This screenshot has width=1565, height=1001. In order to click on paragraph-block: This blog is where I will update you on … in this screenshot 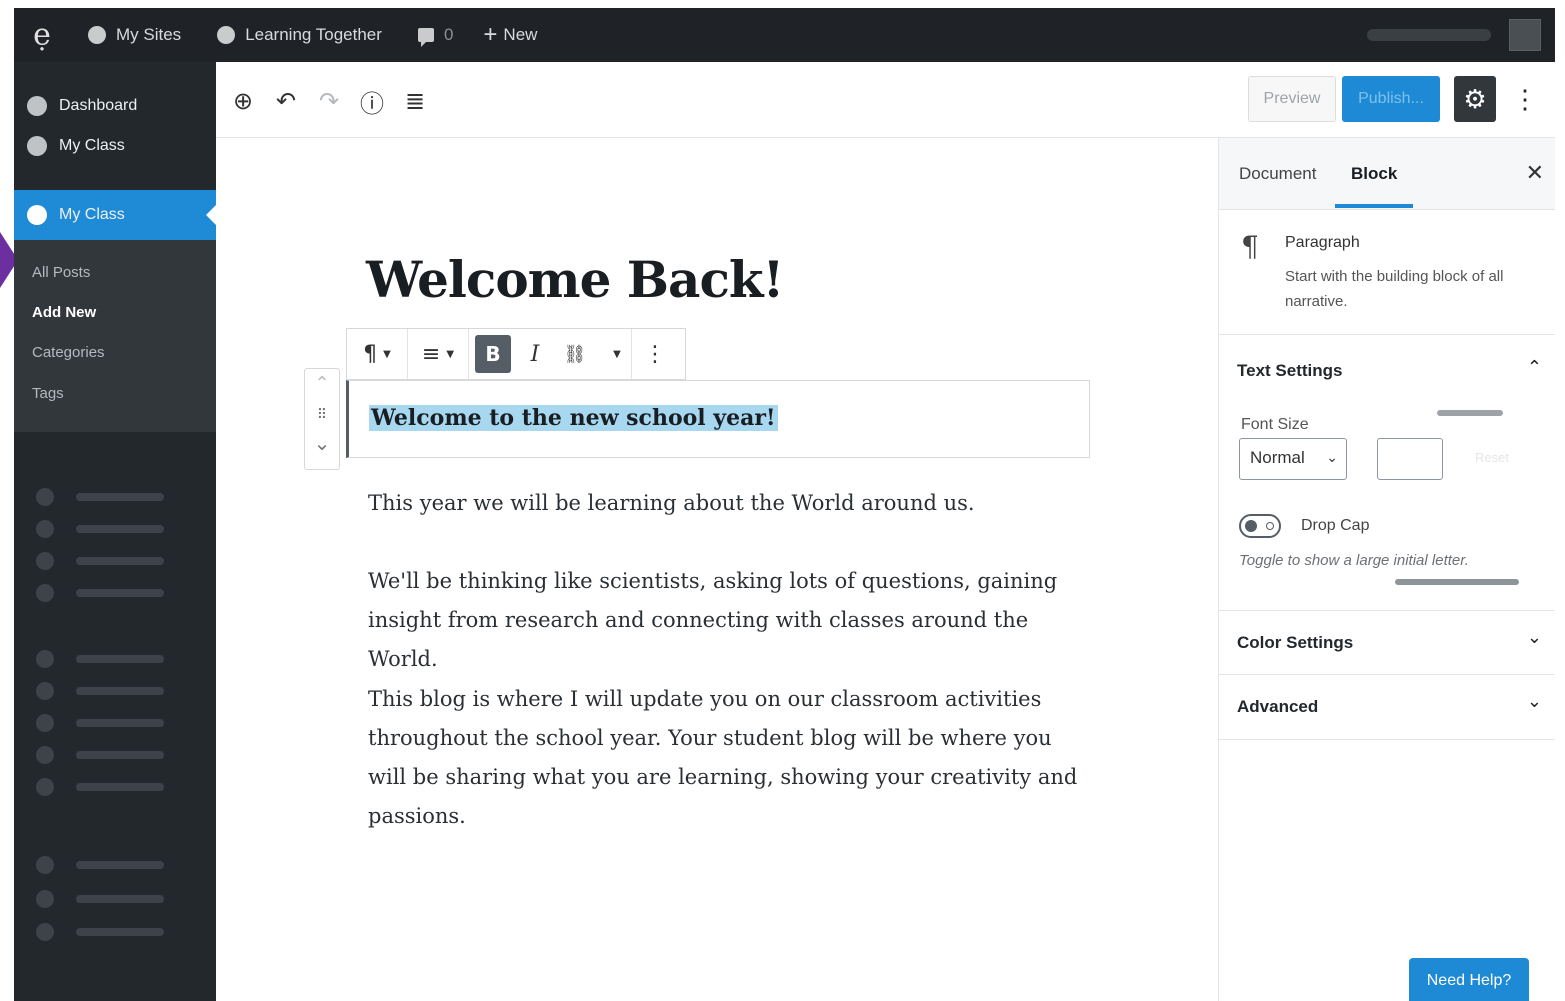, I will do `click(728, 758)`.